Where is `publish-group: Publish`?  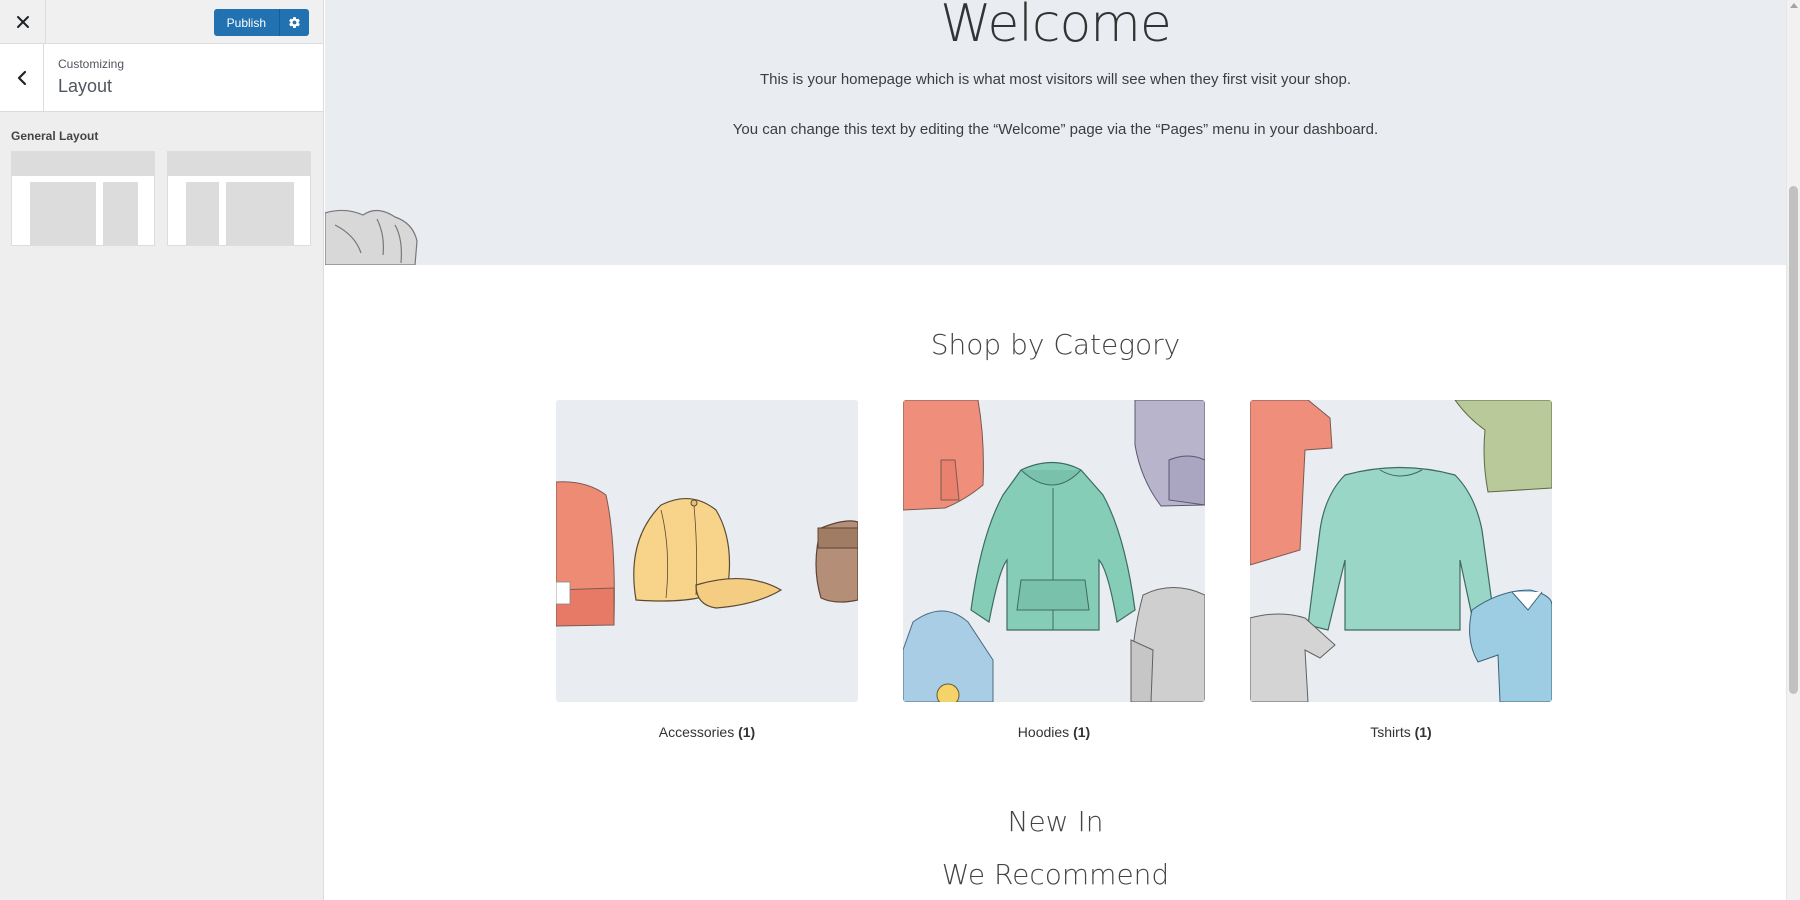
publish-group: Publish is located at coordinates (261, 22).